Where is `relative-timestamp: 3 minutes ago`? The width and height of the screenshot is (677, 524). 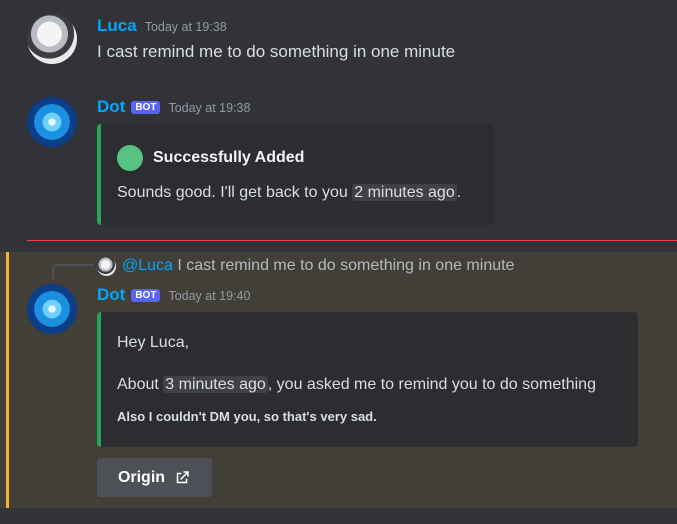
relative-timestamp: 3 minutes ago is located at coordinates (215, 384).